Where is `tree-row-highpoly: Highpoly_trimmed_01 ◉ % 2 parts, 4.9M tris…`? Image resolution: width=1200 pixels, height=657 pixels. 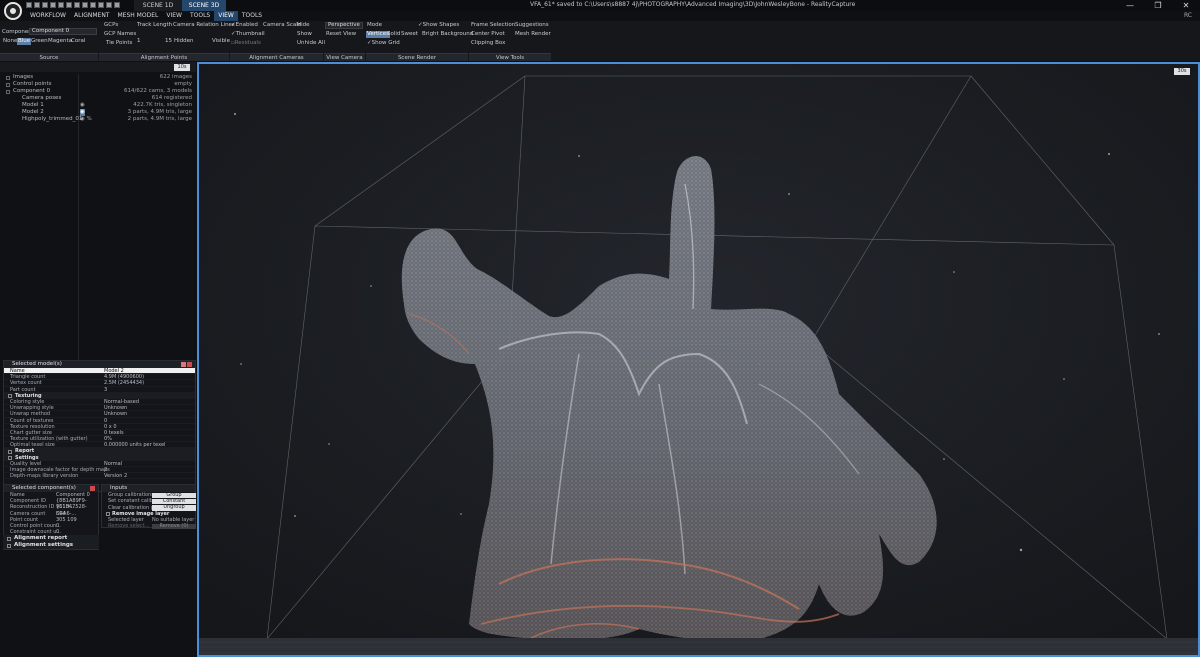 tree-row-highpoly: Highpoly_trimmed_01 ◉ % 2 parts, 4.9M tris… is located at coordinates (98, 119).